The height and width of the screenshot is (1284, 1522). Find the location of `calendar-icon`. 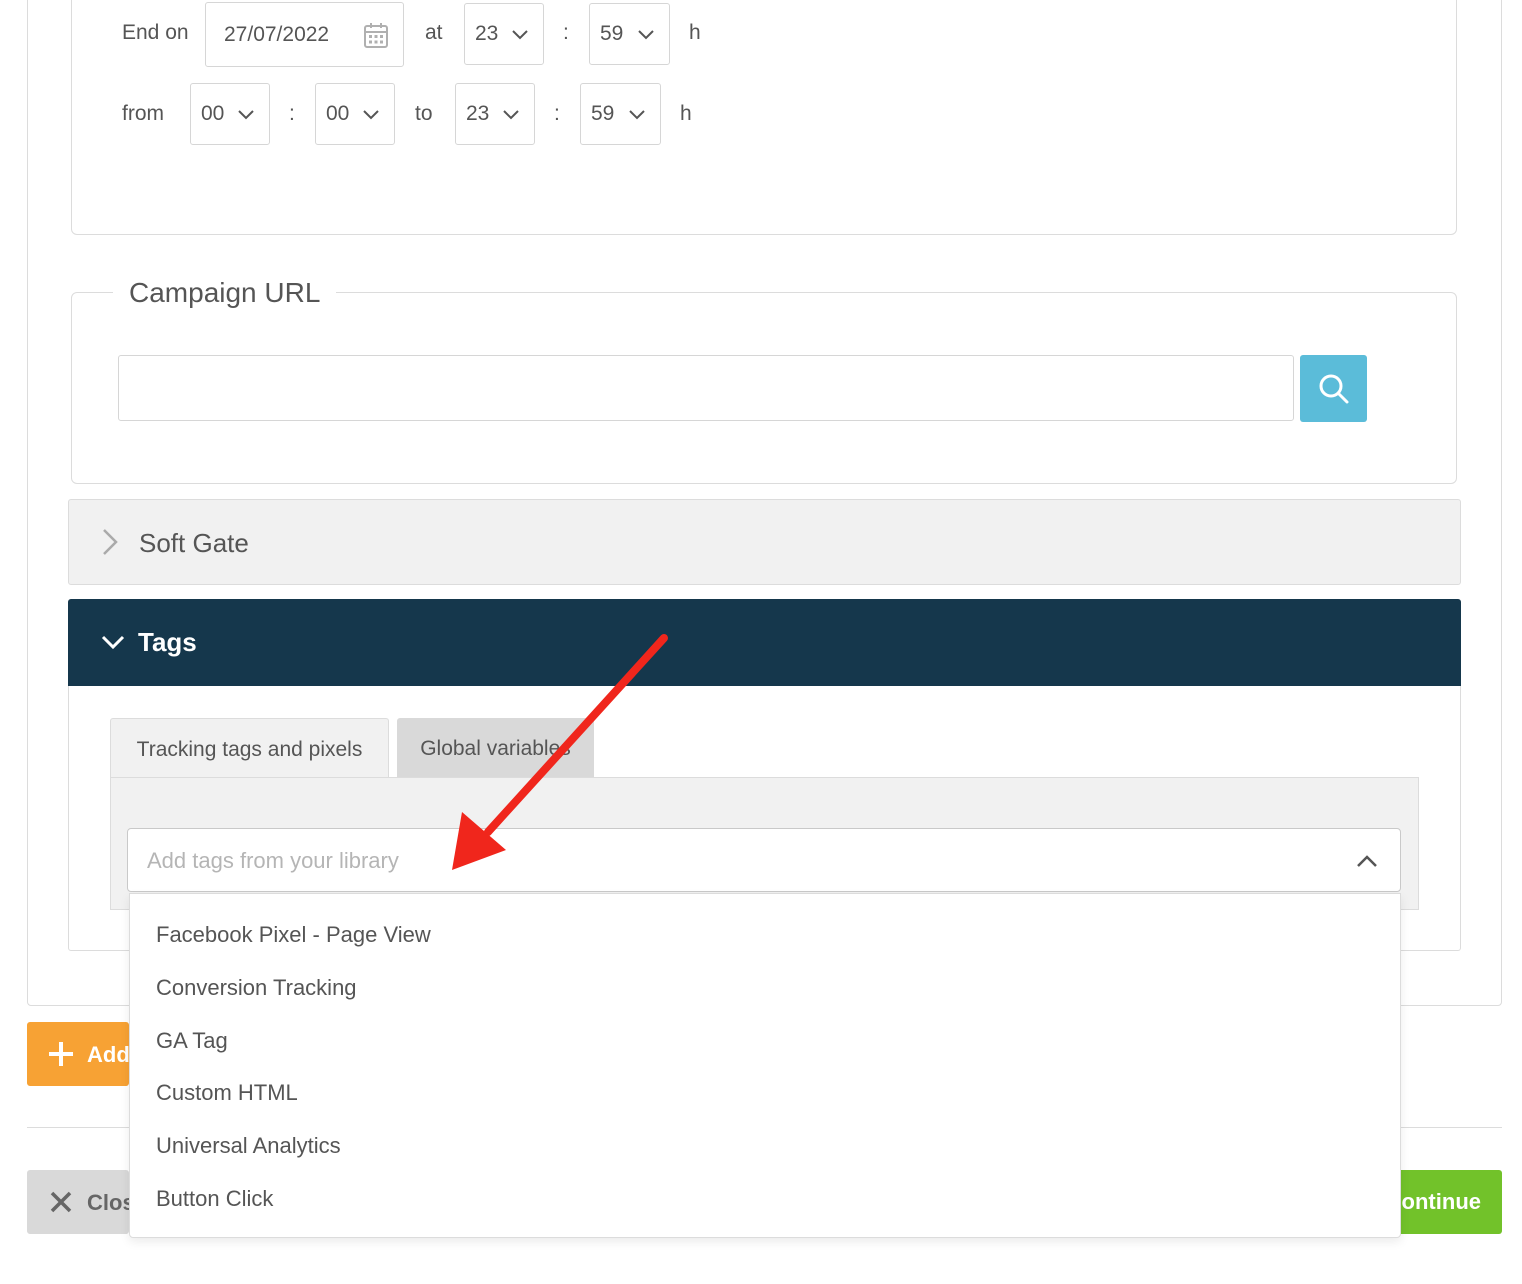

calendar-icon is located at coordinates (376, 35).